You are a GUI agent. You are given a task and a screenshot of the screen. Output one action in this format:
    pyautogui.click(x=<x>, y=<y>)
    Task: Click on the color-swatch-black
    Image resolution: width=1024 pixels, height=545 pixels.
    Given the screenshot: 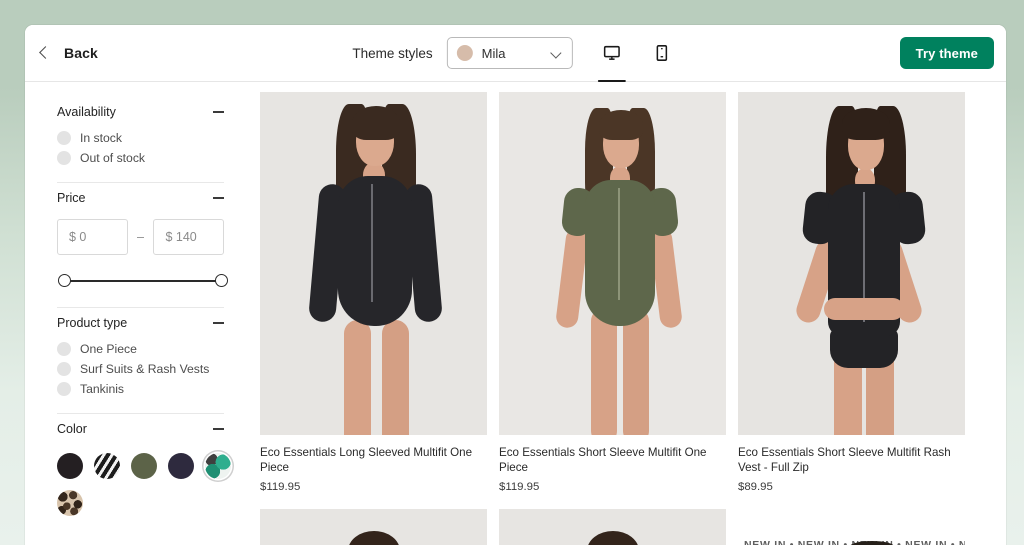 What is the action you would take?
    pyautogui.click(x=70, y=466)
    